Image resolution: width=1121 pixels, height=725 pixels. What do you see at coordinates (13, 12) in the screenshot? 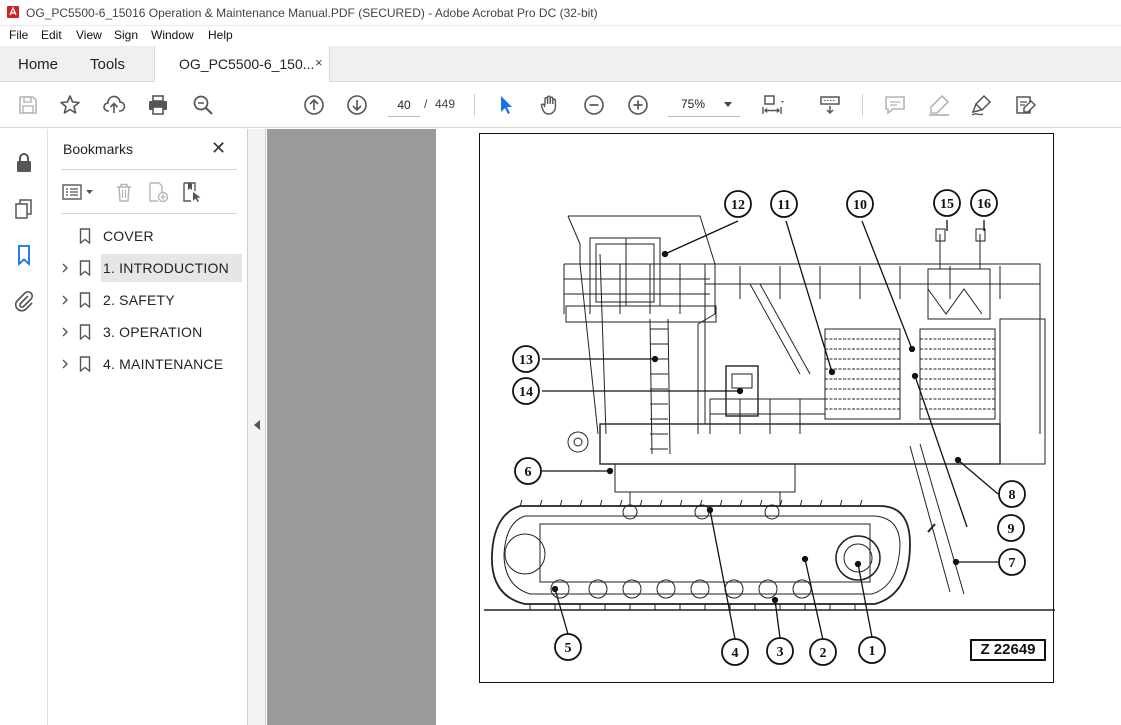
I see `acrobat-logo-icon` at bounding box center [13, 12].